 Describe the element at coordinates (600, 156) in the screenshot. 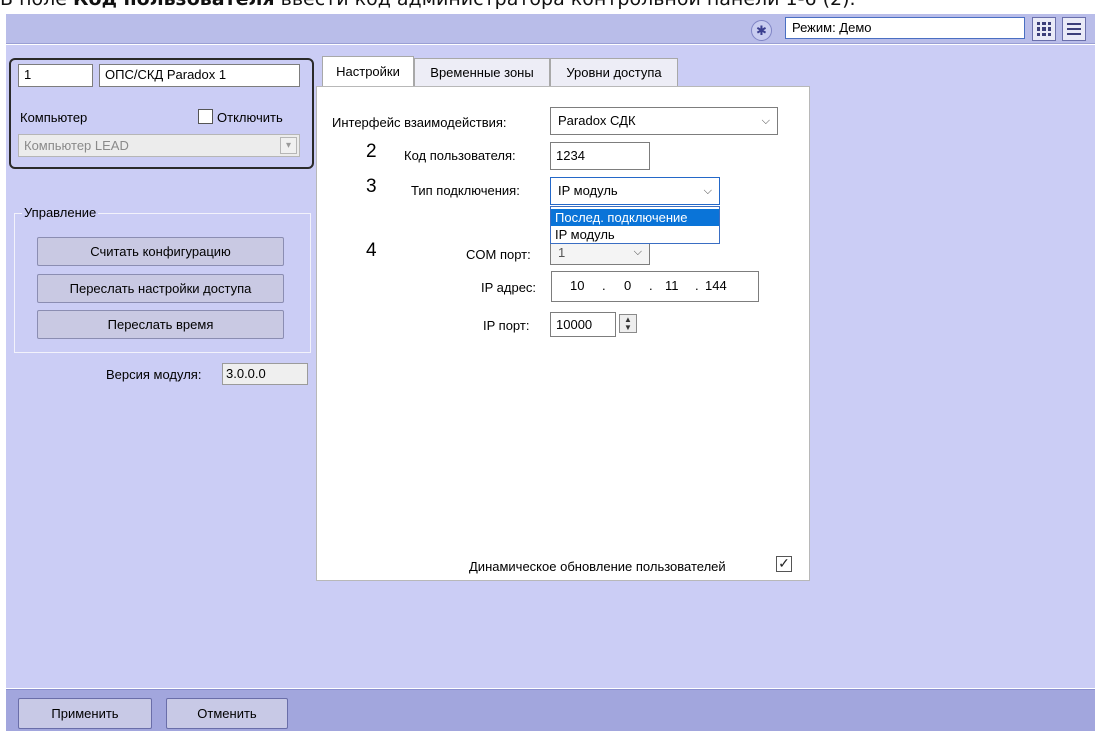

I see `user-code-field: 1234` at that location.